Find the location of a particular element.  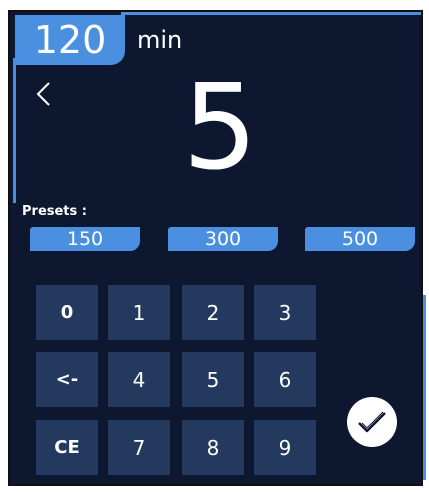

key-4: 4 is located at coordinates (139, 379).